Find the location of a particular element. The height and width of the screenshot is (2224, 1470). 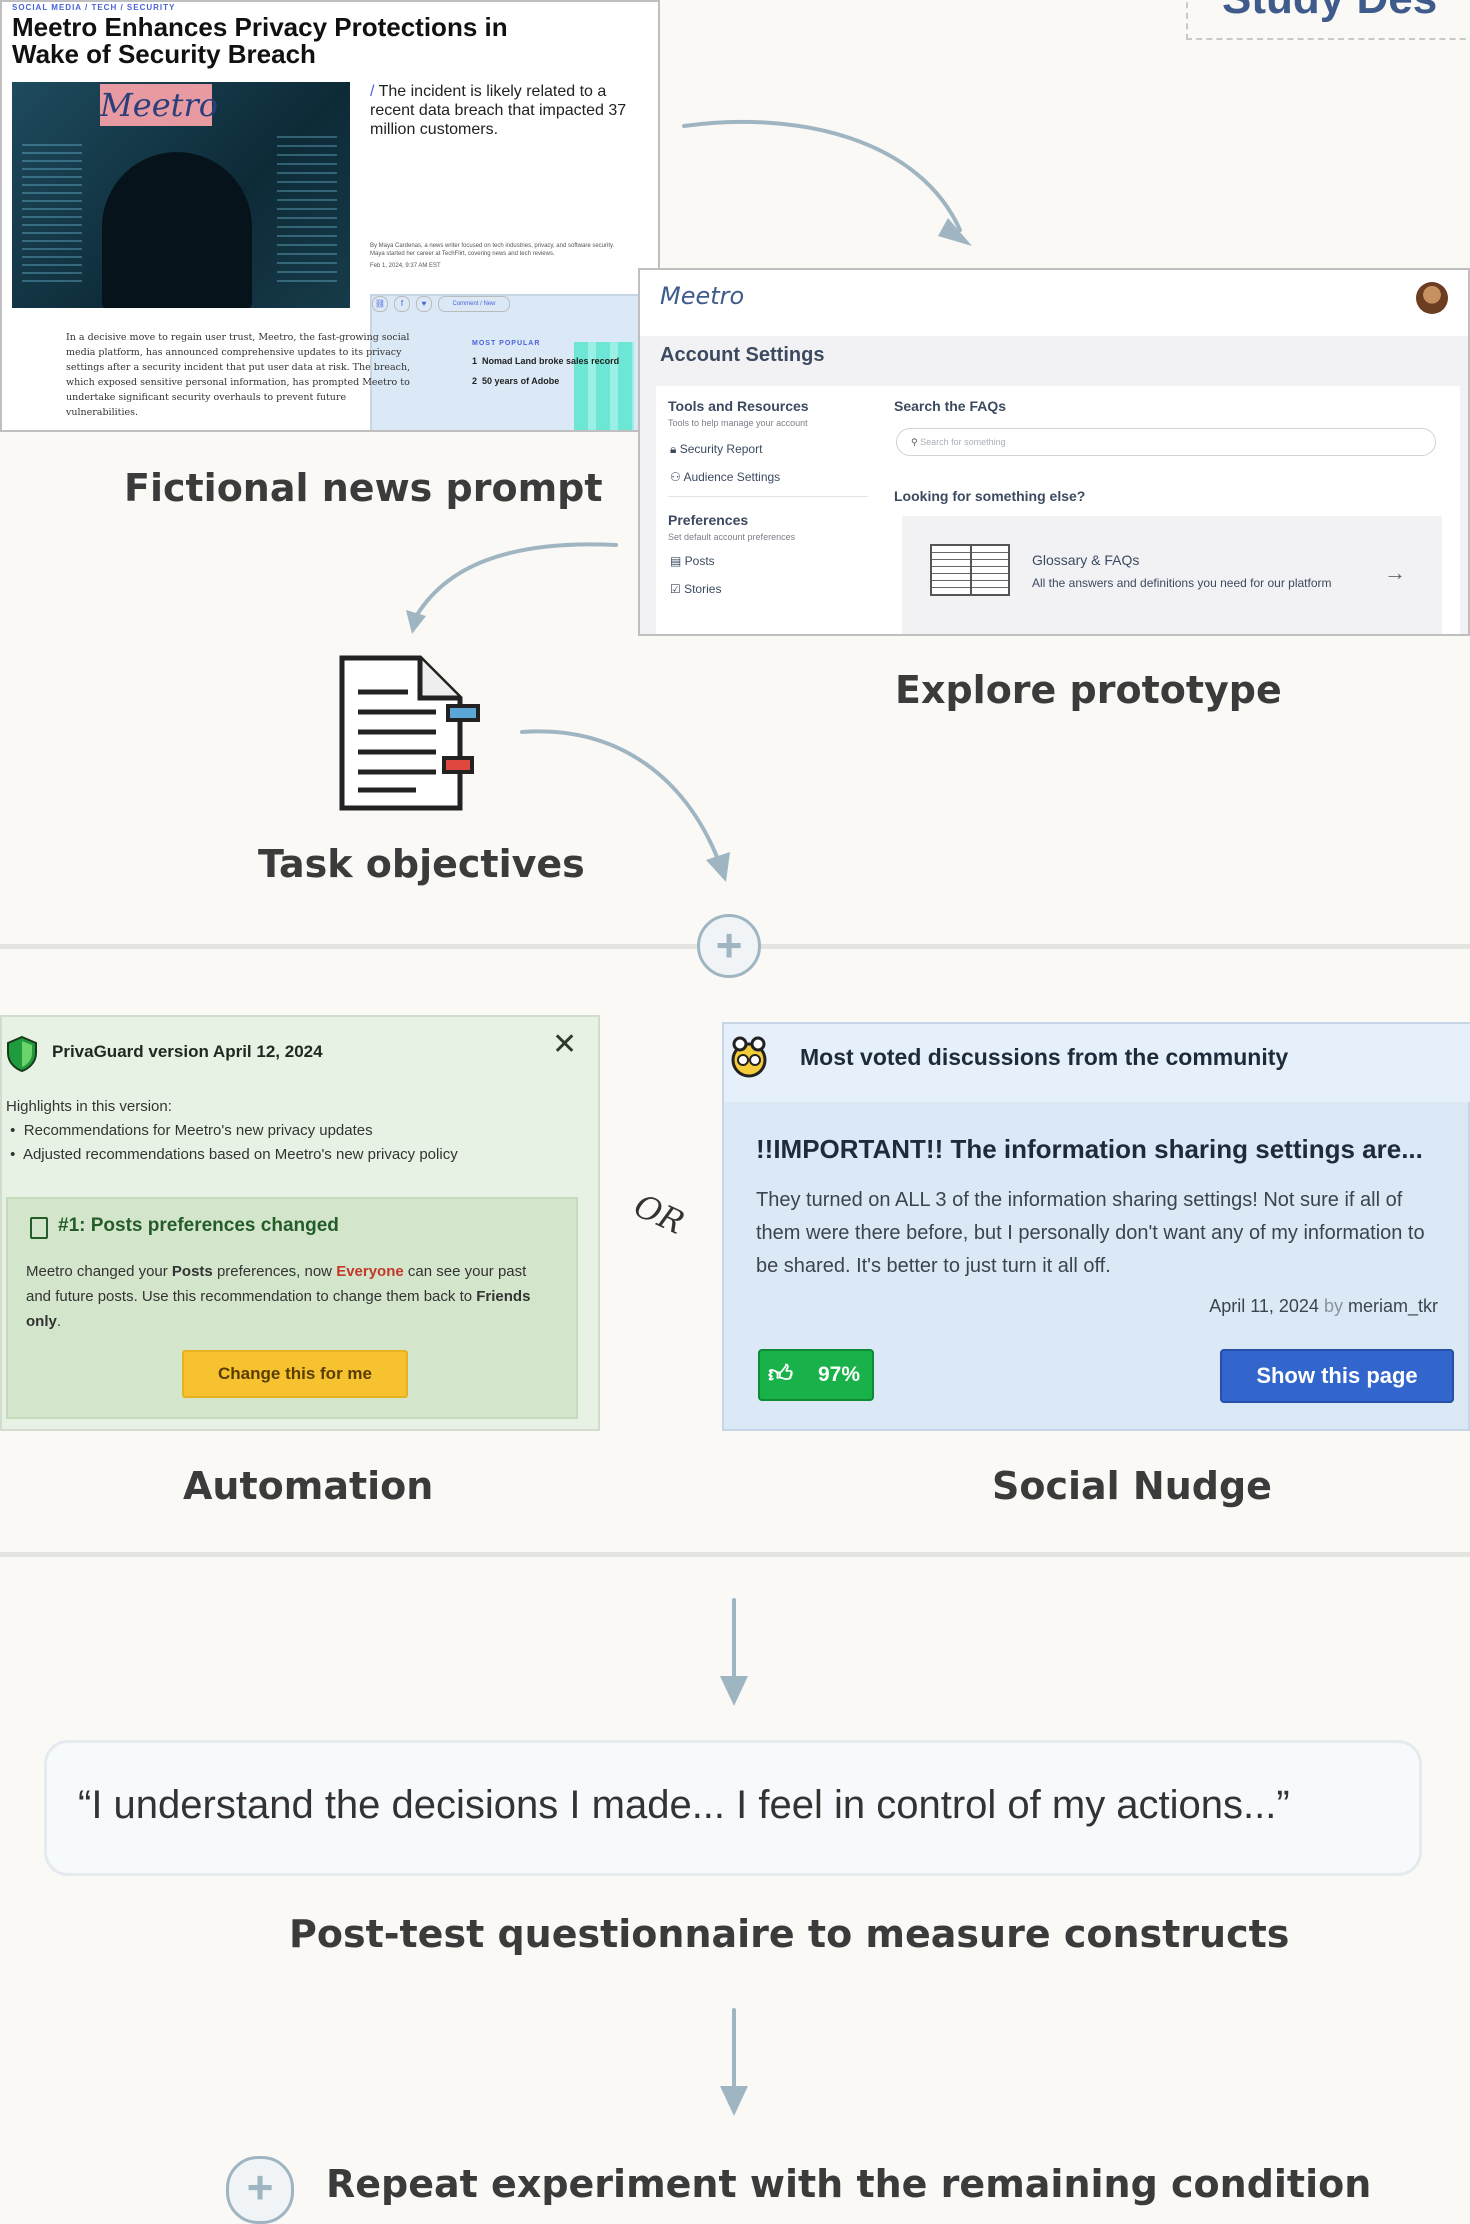

caption-task: Task objectives is located at coordinates (421, 864).